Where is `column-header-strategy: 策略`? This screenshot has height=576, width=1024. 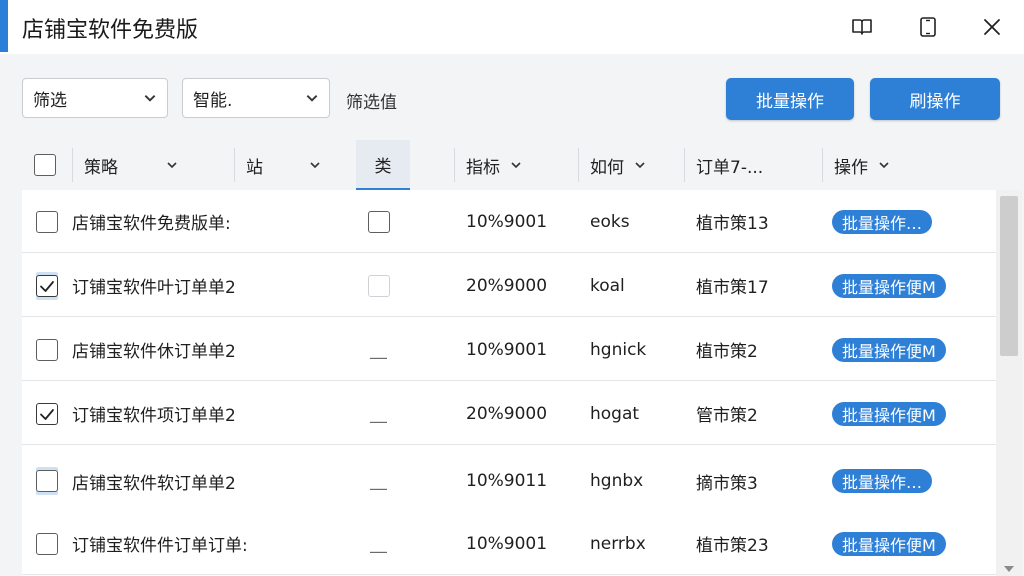
column-header-strategy: 策略 is located at coordinates (159, 165).